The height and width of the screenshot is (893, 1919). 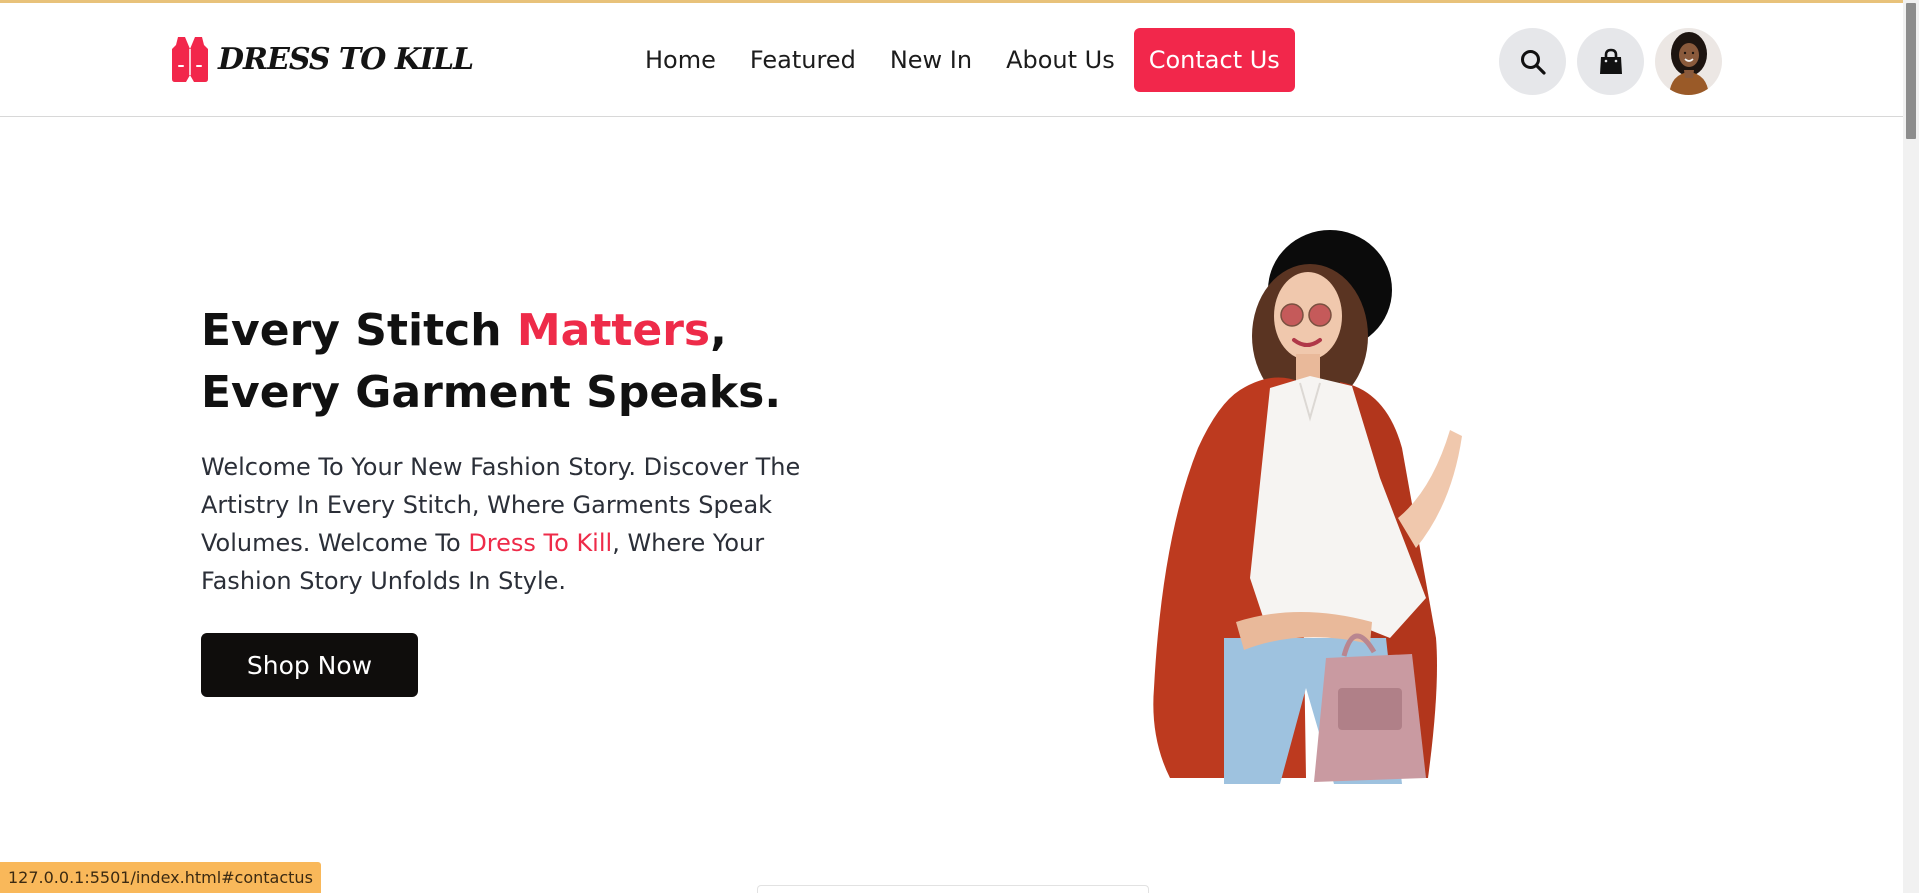 I want to click on next-section-edge, so click(x=953, y=889).